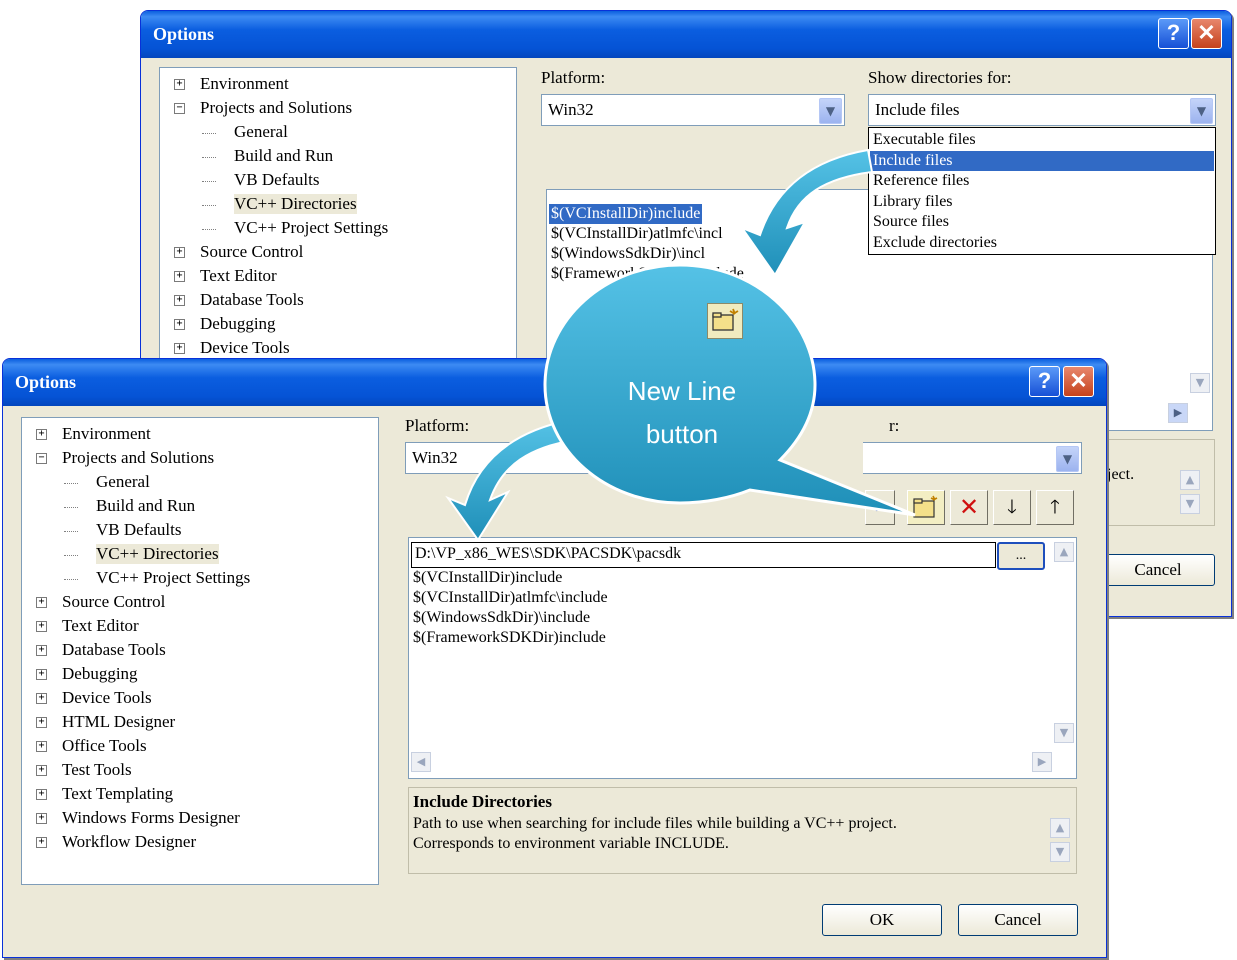  What do you see at coordinates (129, 842) in the screenshot?
I see `front-tree-item: Workflow Designer` at bounding box center [129, 842].